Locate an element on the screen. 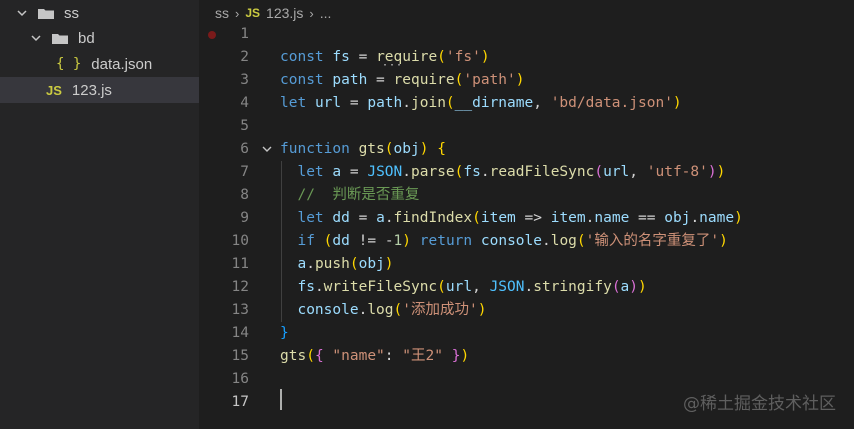 Image resolution: width=854 pixels, height=429 pixels. line-number: 15 is located at coordinates (240, 356).